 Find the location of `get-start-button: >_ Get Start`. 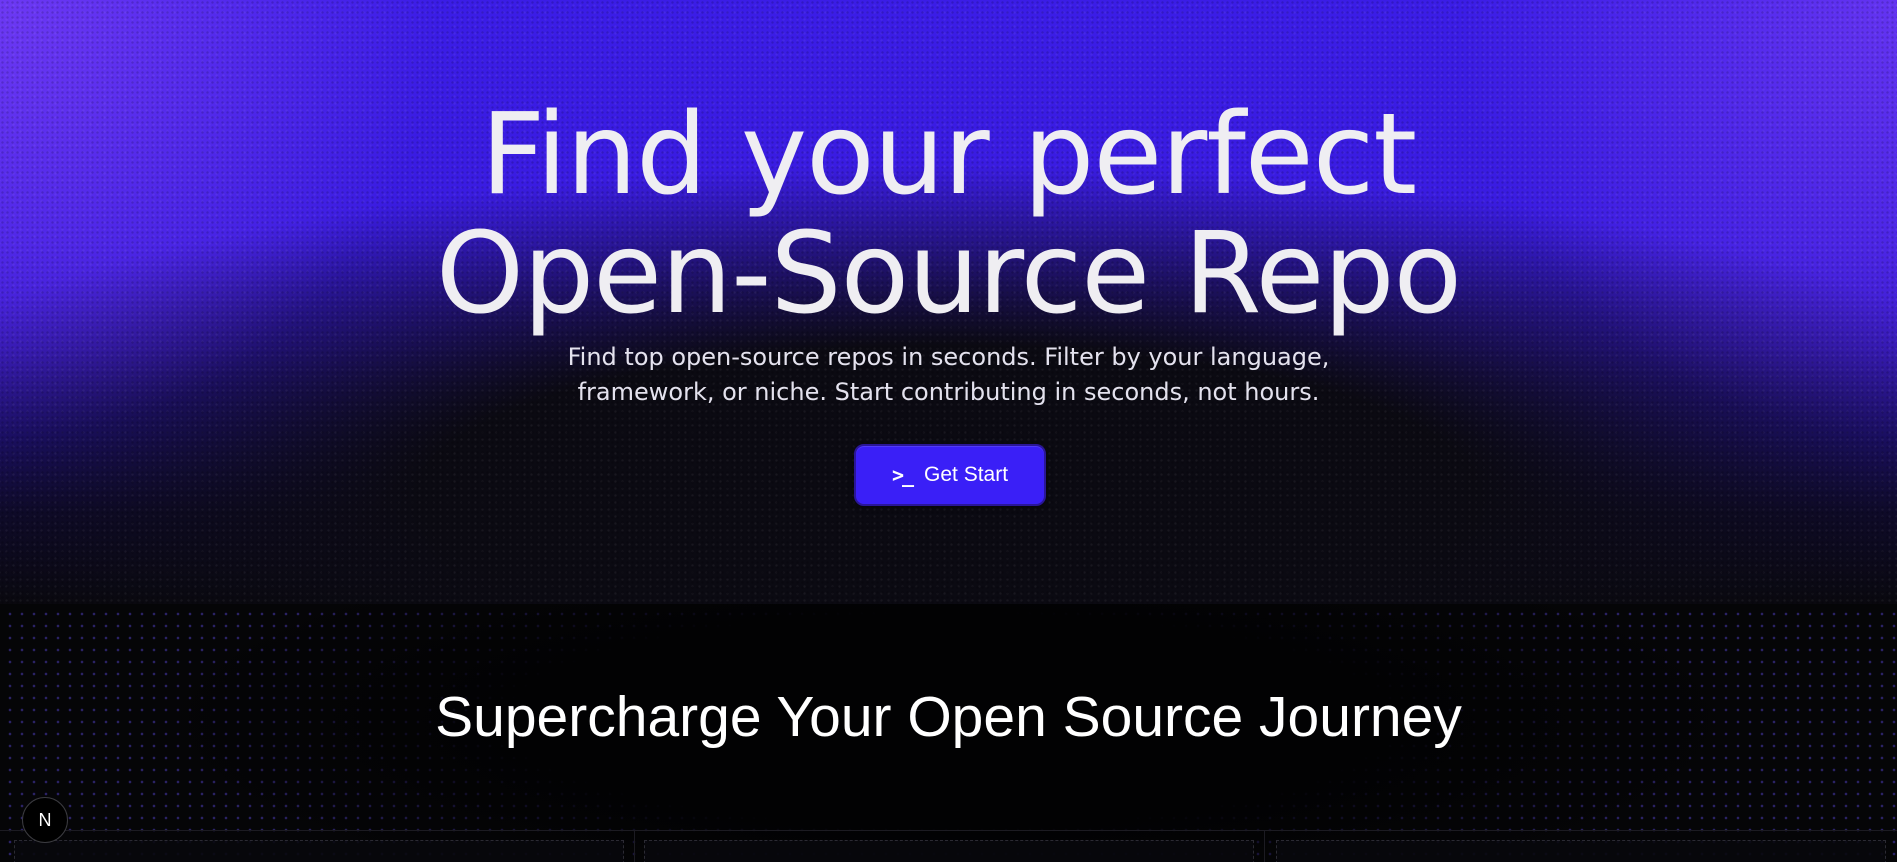

get-start-button: >_ Get Start is located at coordinates (950, 475).